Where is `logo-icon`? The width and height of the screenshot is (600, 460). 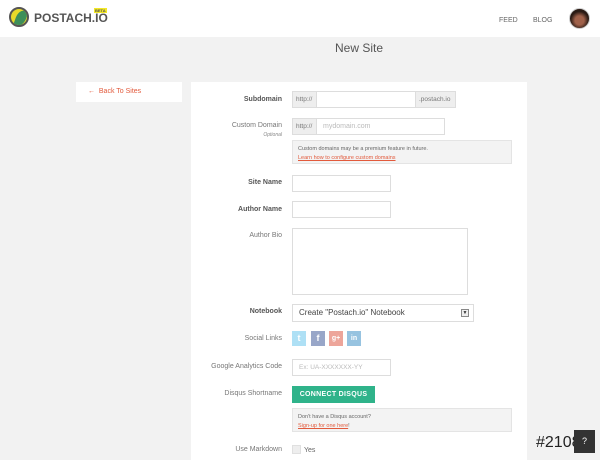
logo-icon is located at coordinates (19, 17).